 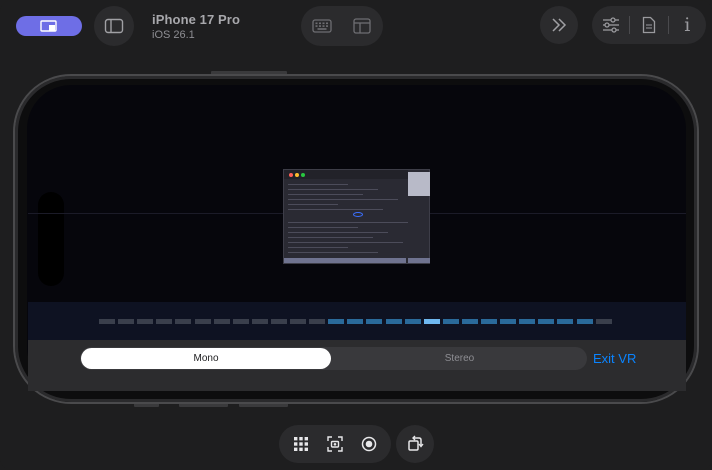 I want to click on keyboard-button, so click(x=322, y=26).